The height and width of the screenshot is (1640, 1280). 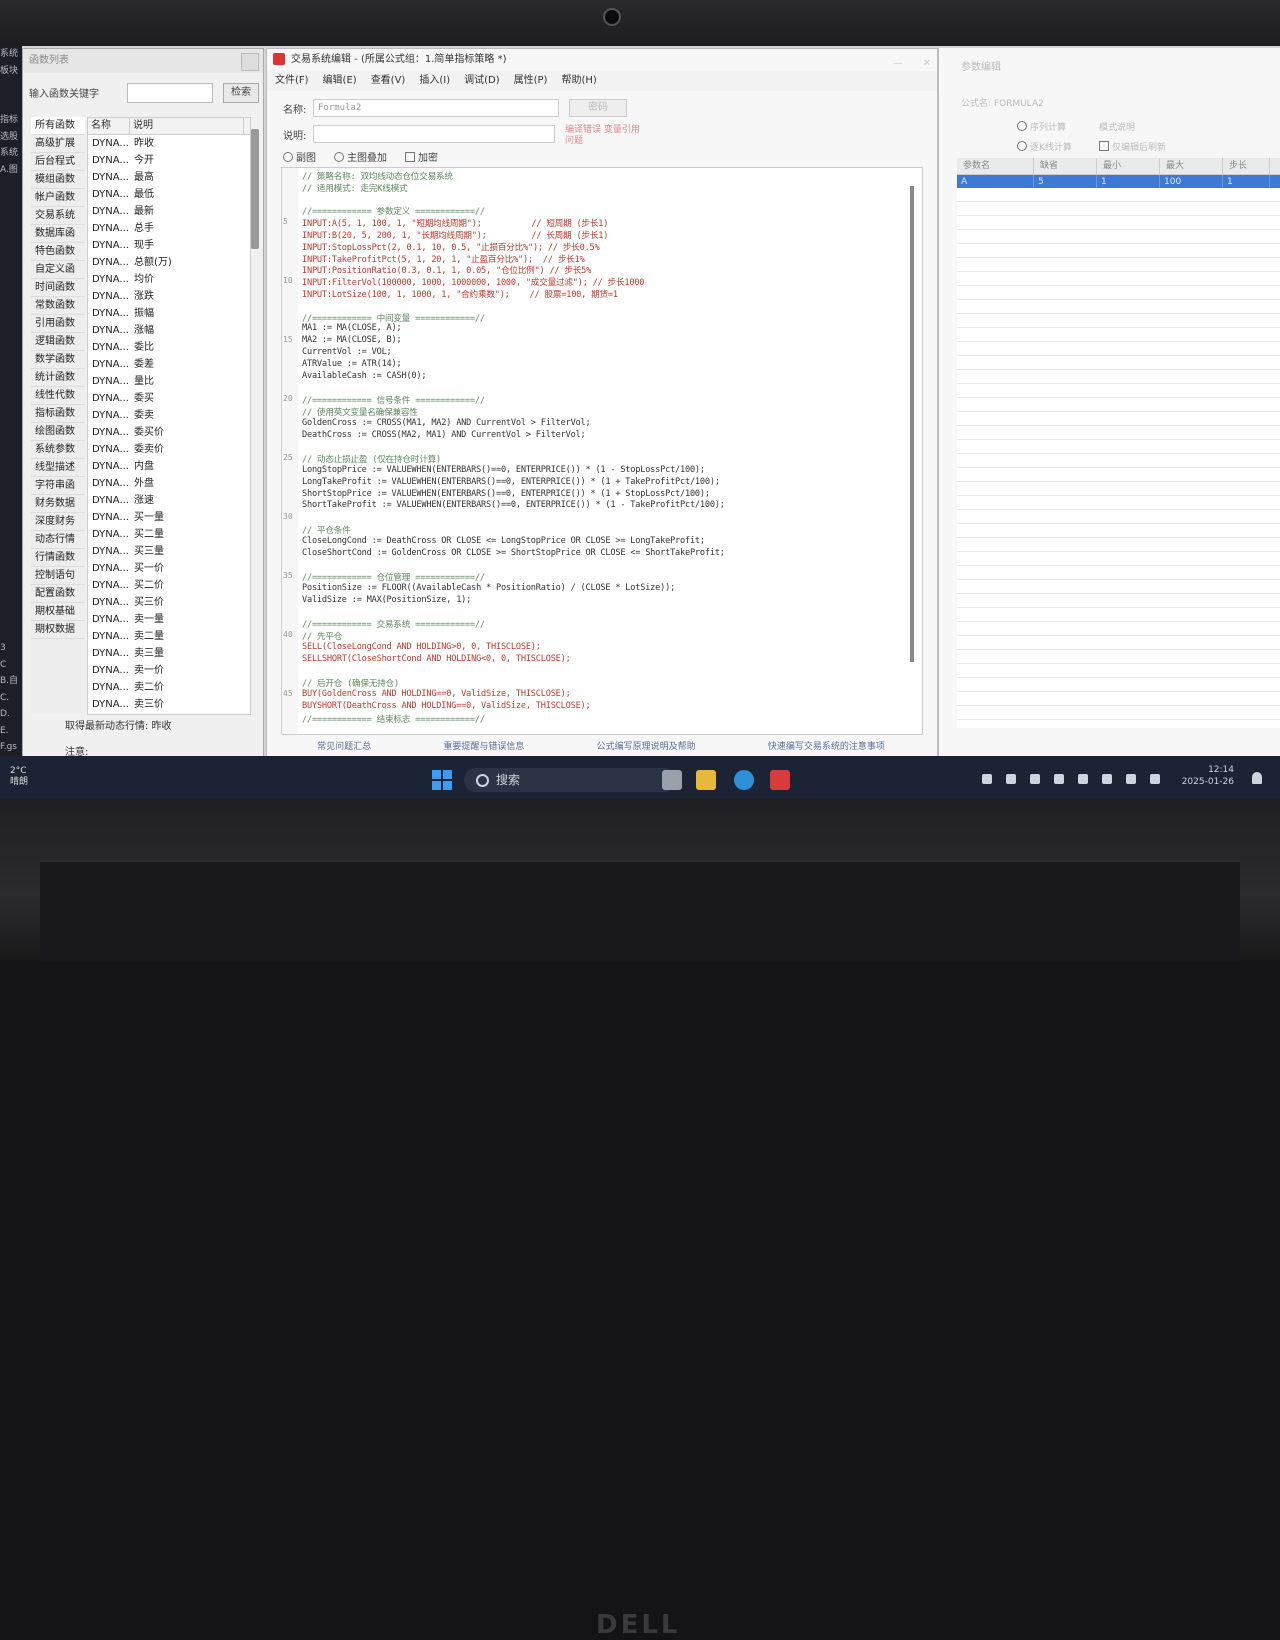 I want to click on category-item: 帐户函数, so click(x=58, y=198).